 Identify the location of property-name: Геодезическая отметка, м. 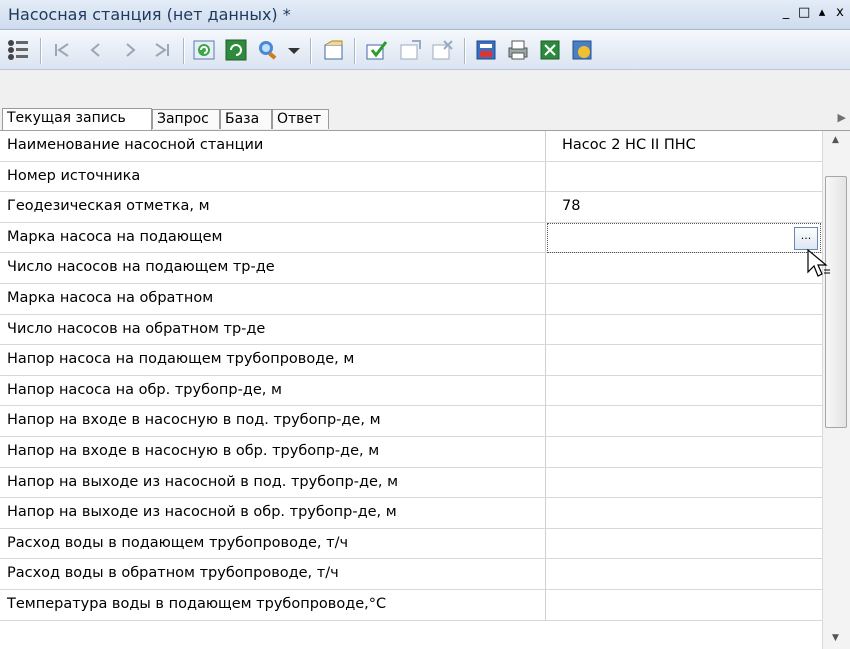
(273, 207).